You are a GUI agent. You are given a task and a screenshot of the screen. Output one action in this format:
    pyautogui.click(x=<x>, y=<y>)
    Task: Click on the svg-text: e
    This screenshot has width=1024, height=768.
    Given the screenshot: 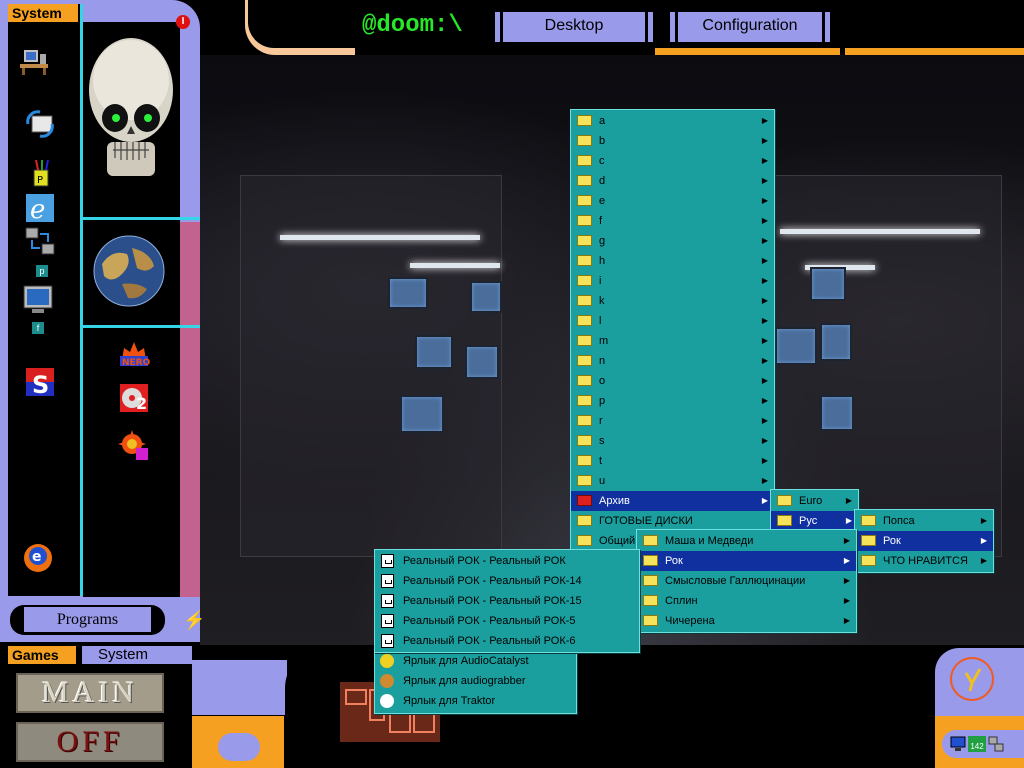 What is the action you would take?
    pyautogui.click(x=37, y=209)
    